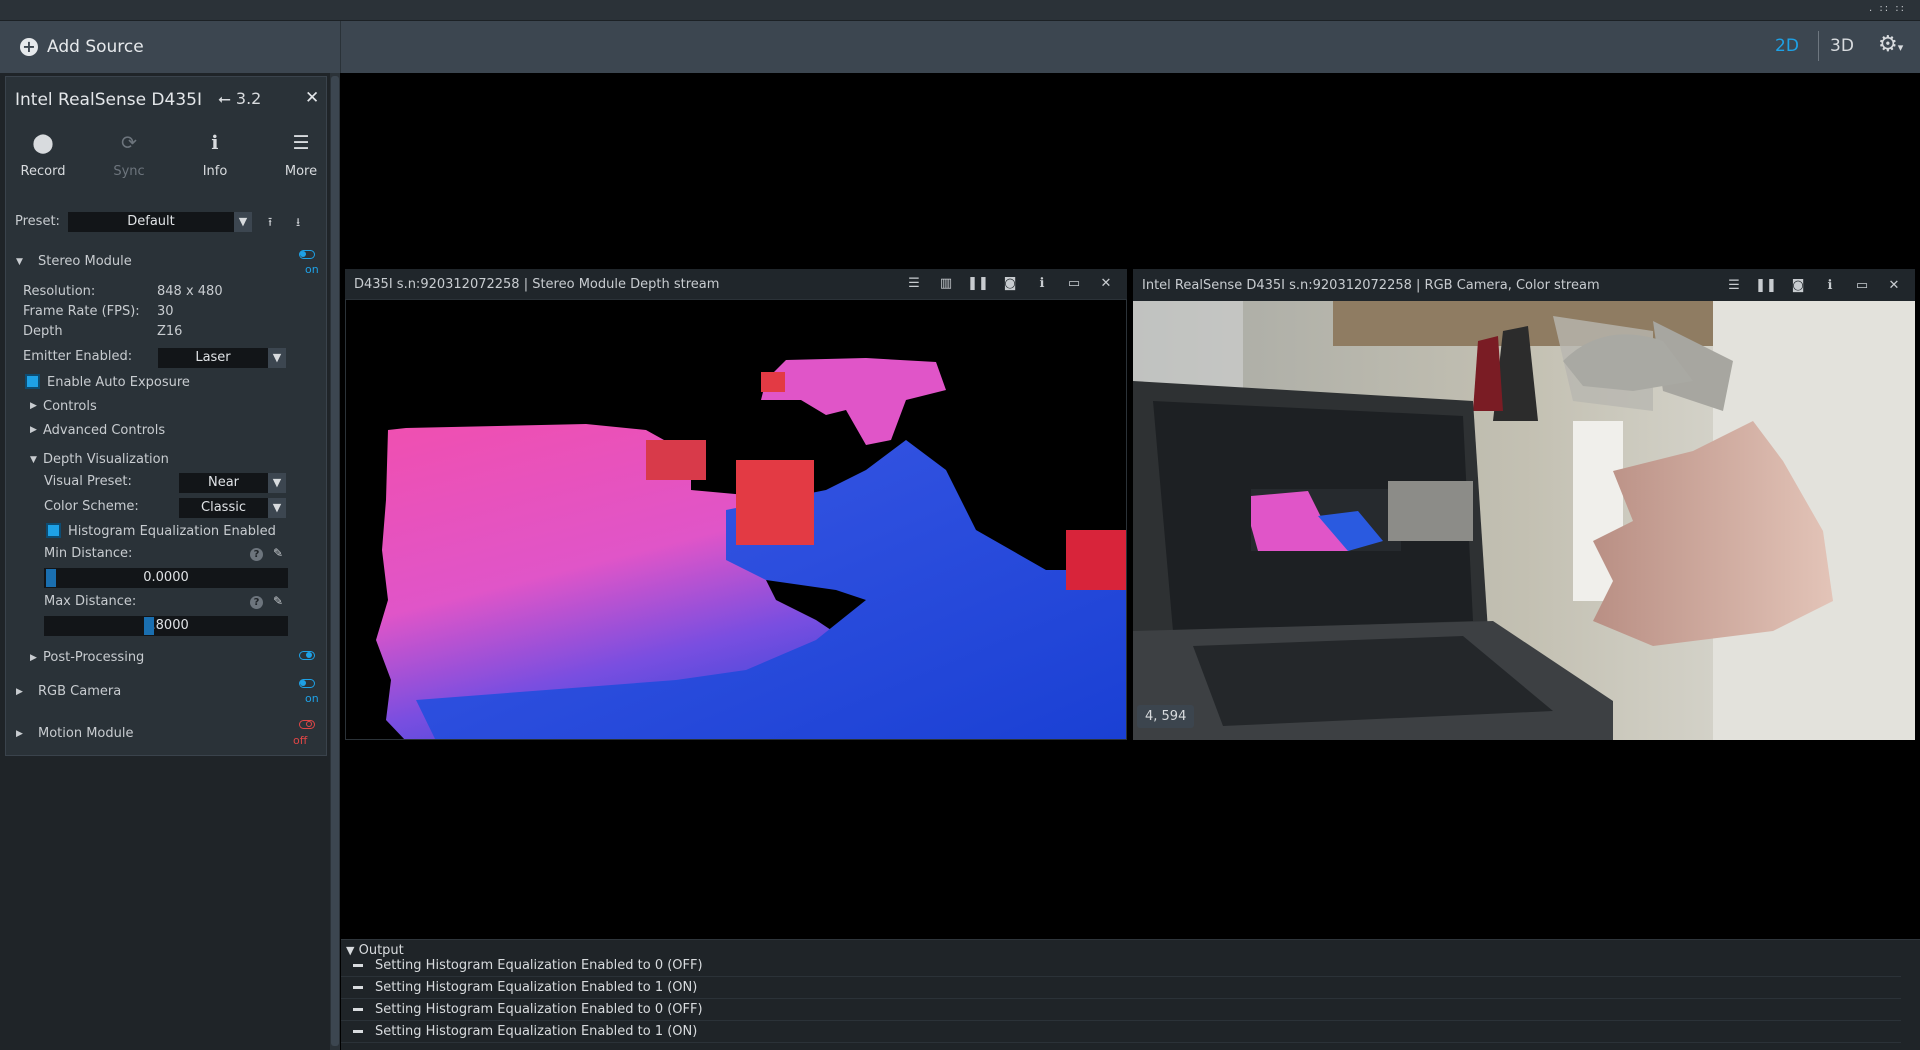 The image size is (1920, 1050). Describe the element at coordinates (88, 553) in the screenshot. I see `min-distance-label: Min Distance:` at that location.